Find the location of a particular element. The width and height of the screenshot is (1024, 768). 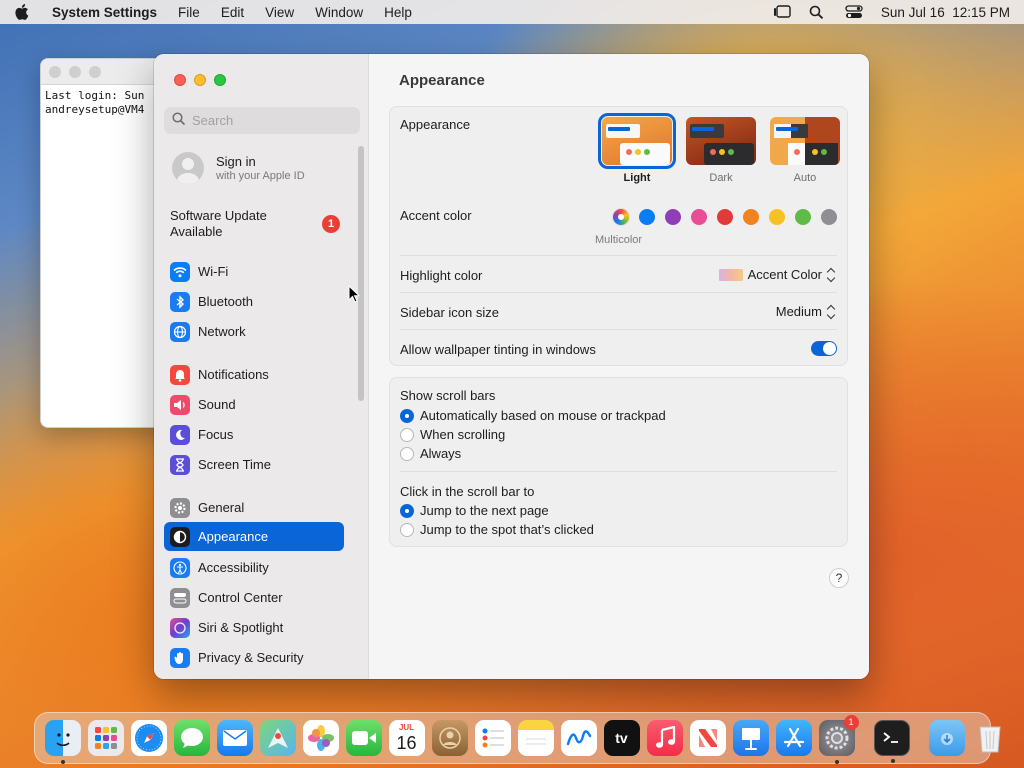

mail-icon is located at coordinates (234, 738).